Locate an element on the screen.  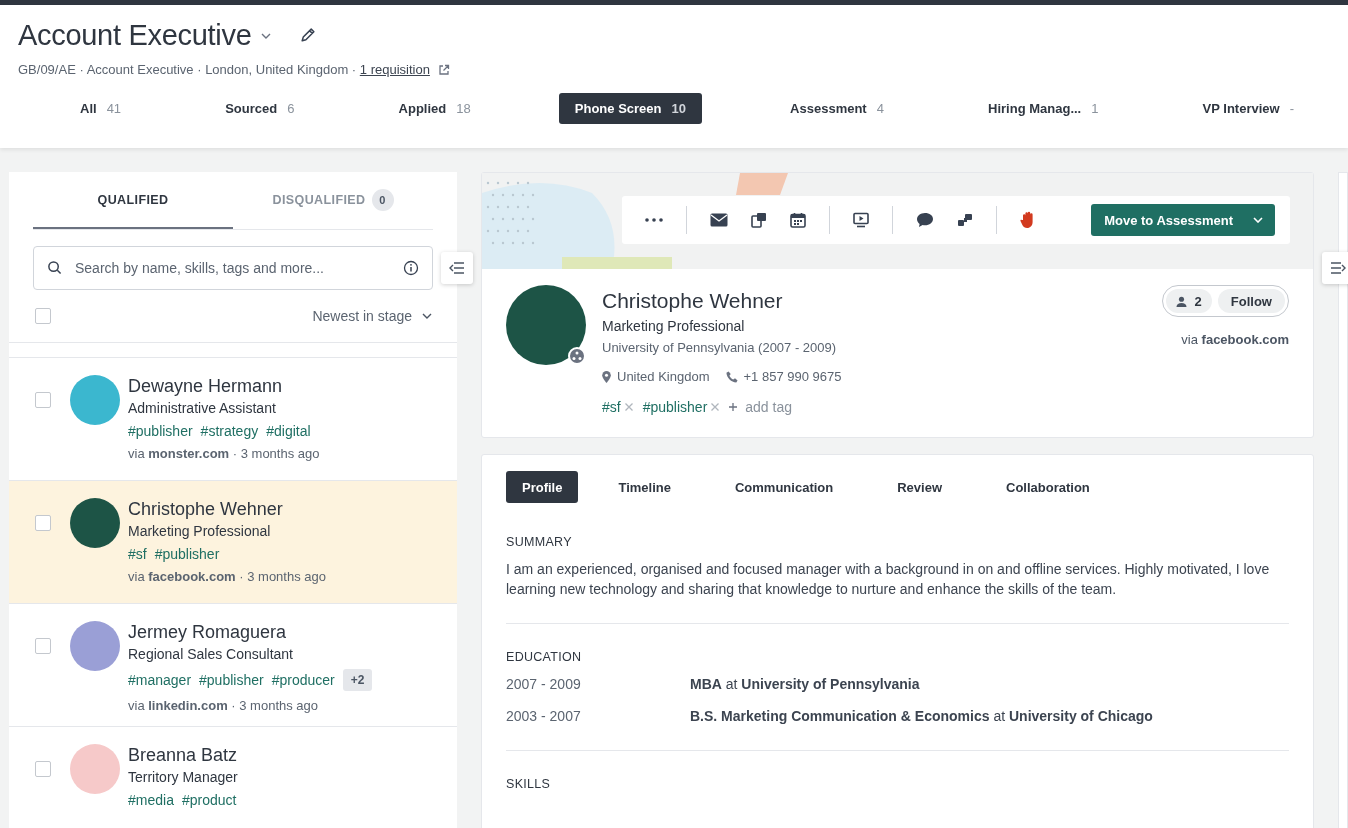
phone-icon is located at coordinates (731, 376).